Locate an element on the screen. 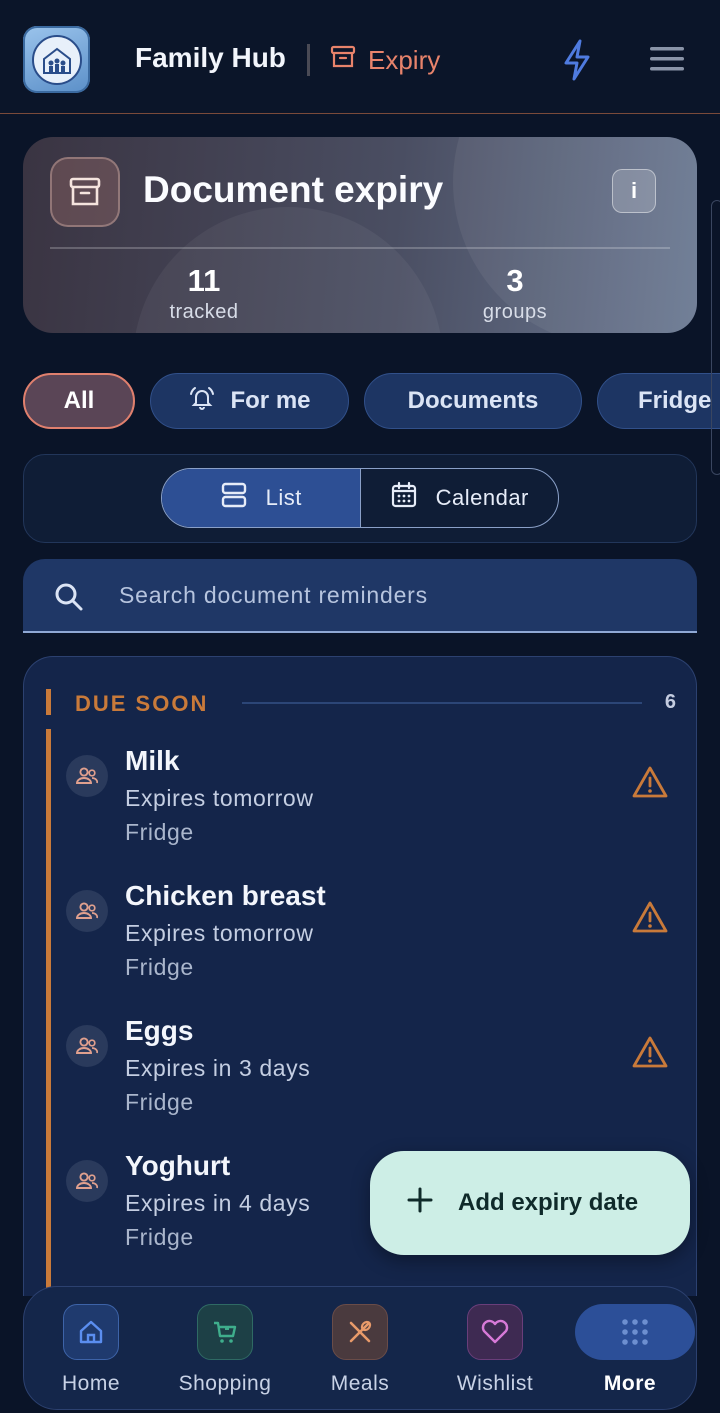 This screenshot has height=1413, width=720. group-header: DUE SOON 6 is located at coordinates (361, 704).